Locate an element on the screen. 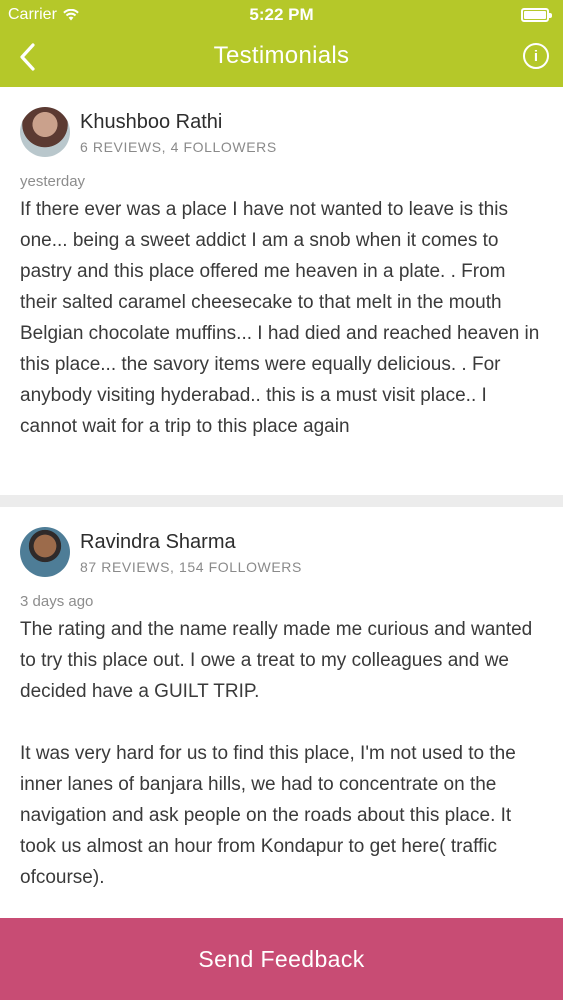 The height and width of the screenshot is (1000, 563). nav-bar: Testimonials i is located at coordinates (281, 58).